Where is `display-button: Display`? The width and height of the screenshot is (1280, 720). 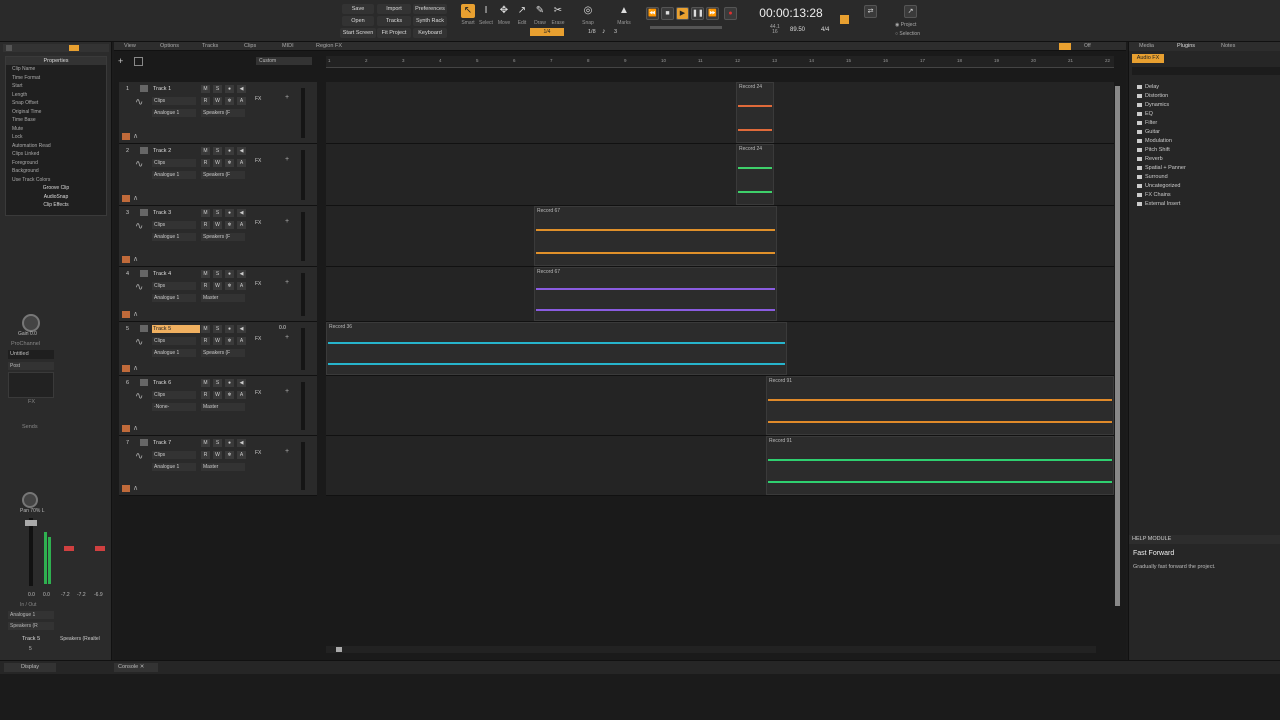
display-button: Display is located at coordinates (30, 667).